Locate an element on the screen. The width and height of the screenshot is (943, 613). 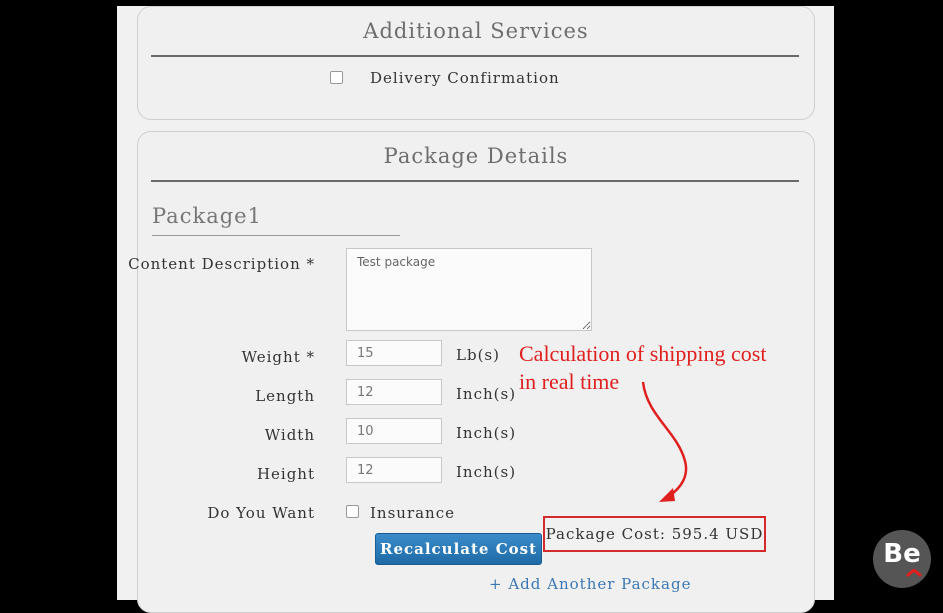
package-heading-underline is located at coordinates (276, 235).